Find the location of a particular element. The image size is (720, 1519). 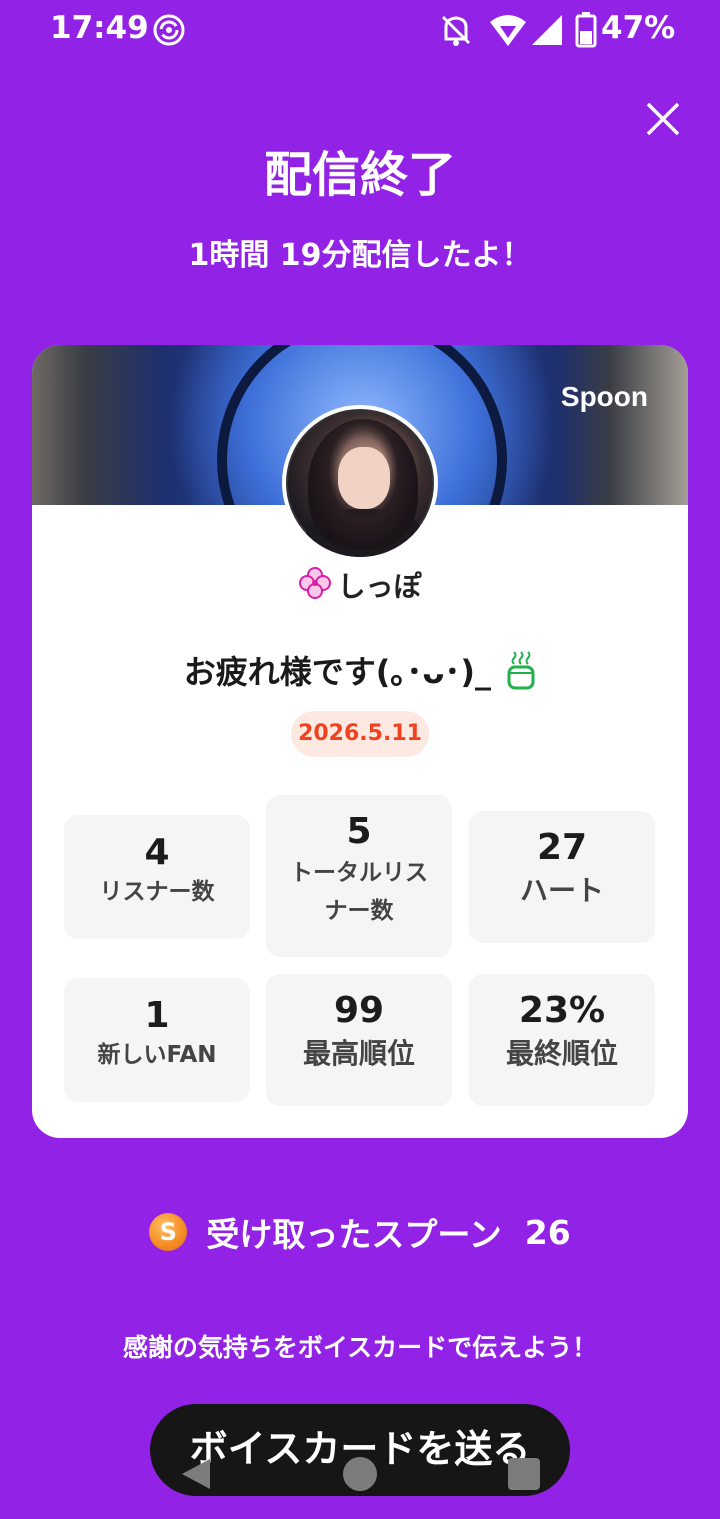

stat-label: 最終順位 is located at coordinates (561, 1053).